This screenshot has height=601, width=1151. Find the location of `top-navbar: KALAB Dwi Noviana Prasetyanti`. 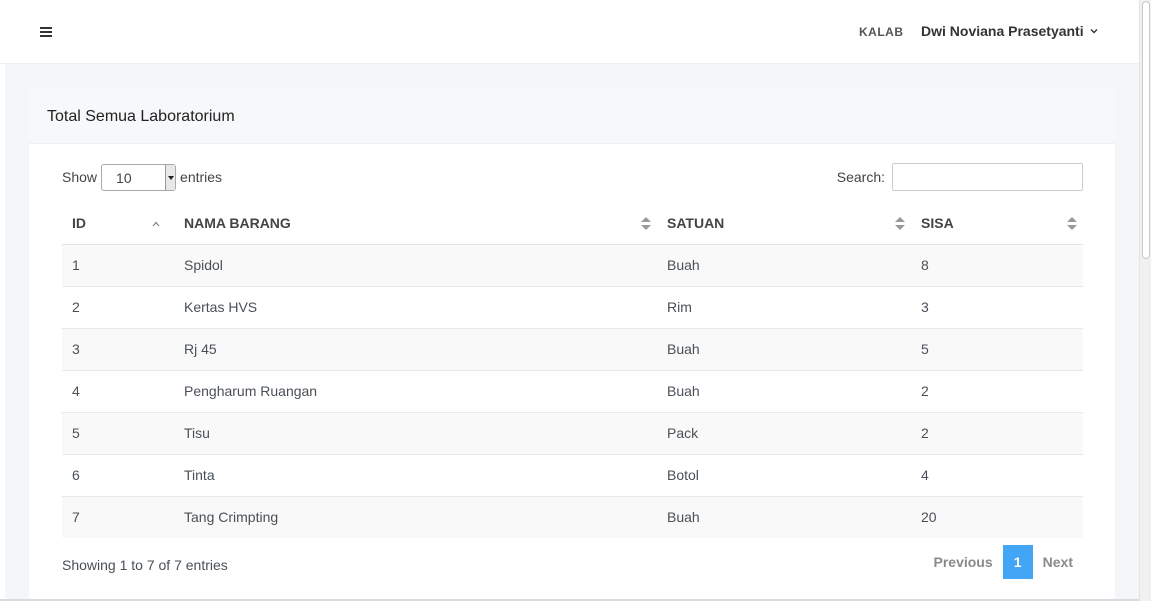

top-navbar: KALAB Dwi Noviana Prasetyanti is located at coordinates (569, 32).